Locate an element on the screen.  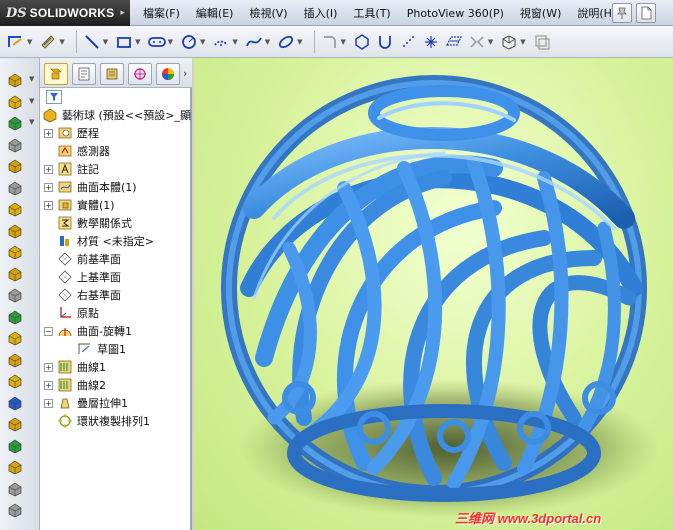
dimxpert-tab-icon is located at coordinates (140, 74).